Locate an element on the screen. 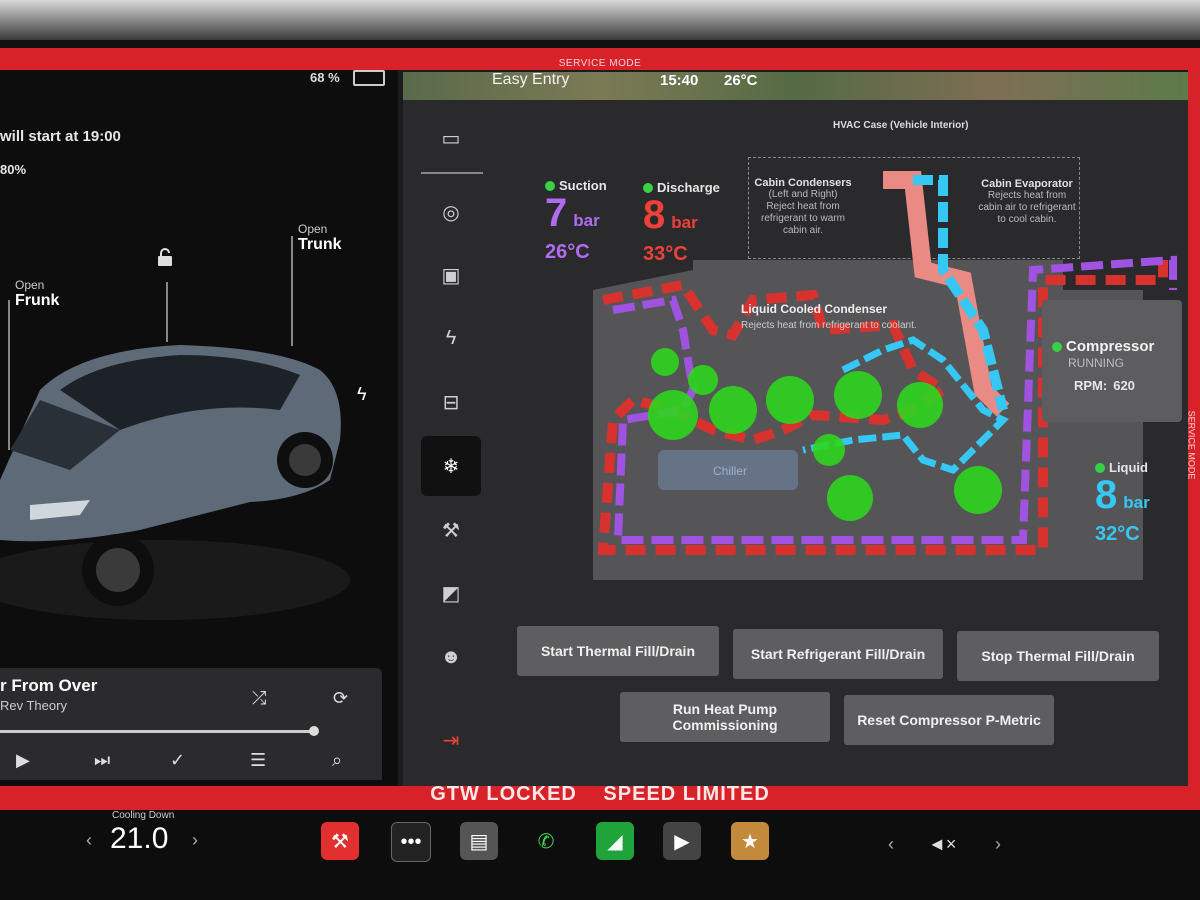 The width and height of the screenshot is (1200, 900). outside-temperature: 26°C is located at coordinates (741, 80).